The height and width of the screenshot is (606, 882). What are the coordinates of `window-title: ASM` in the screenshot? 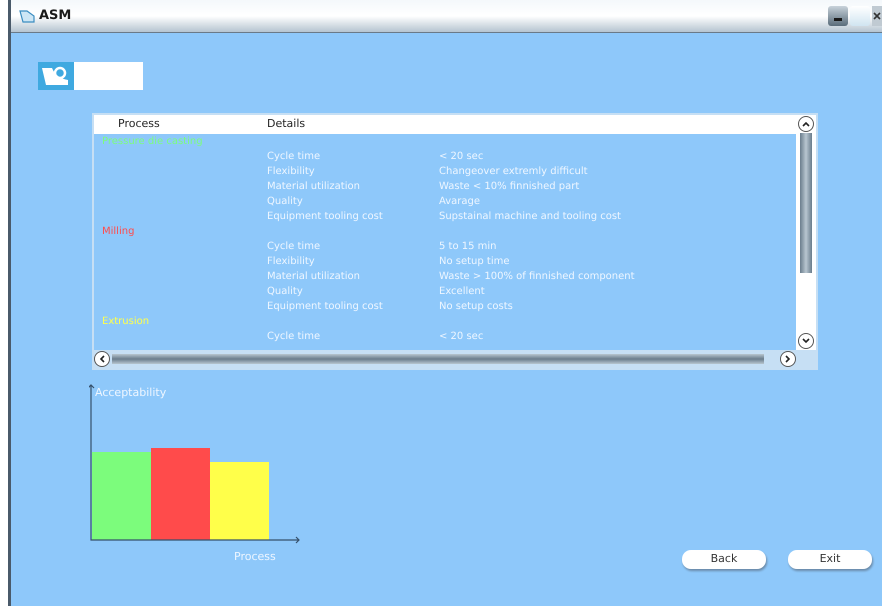 It's located at (55, 16).